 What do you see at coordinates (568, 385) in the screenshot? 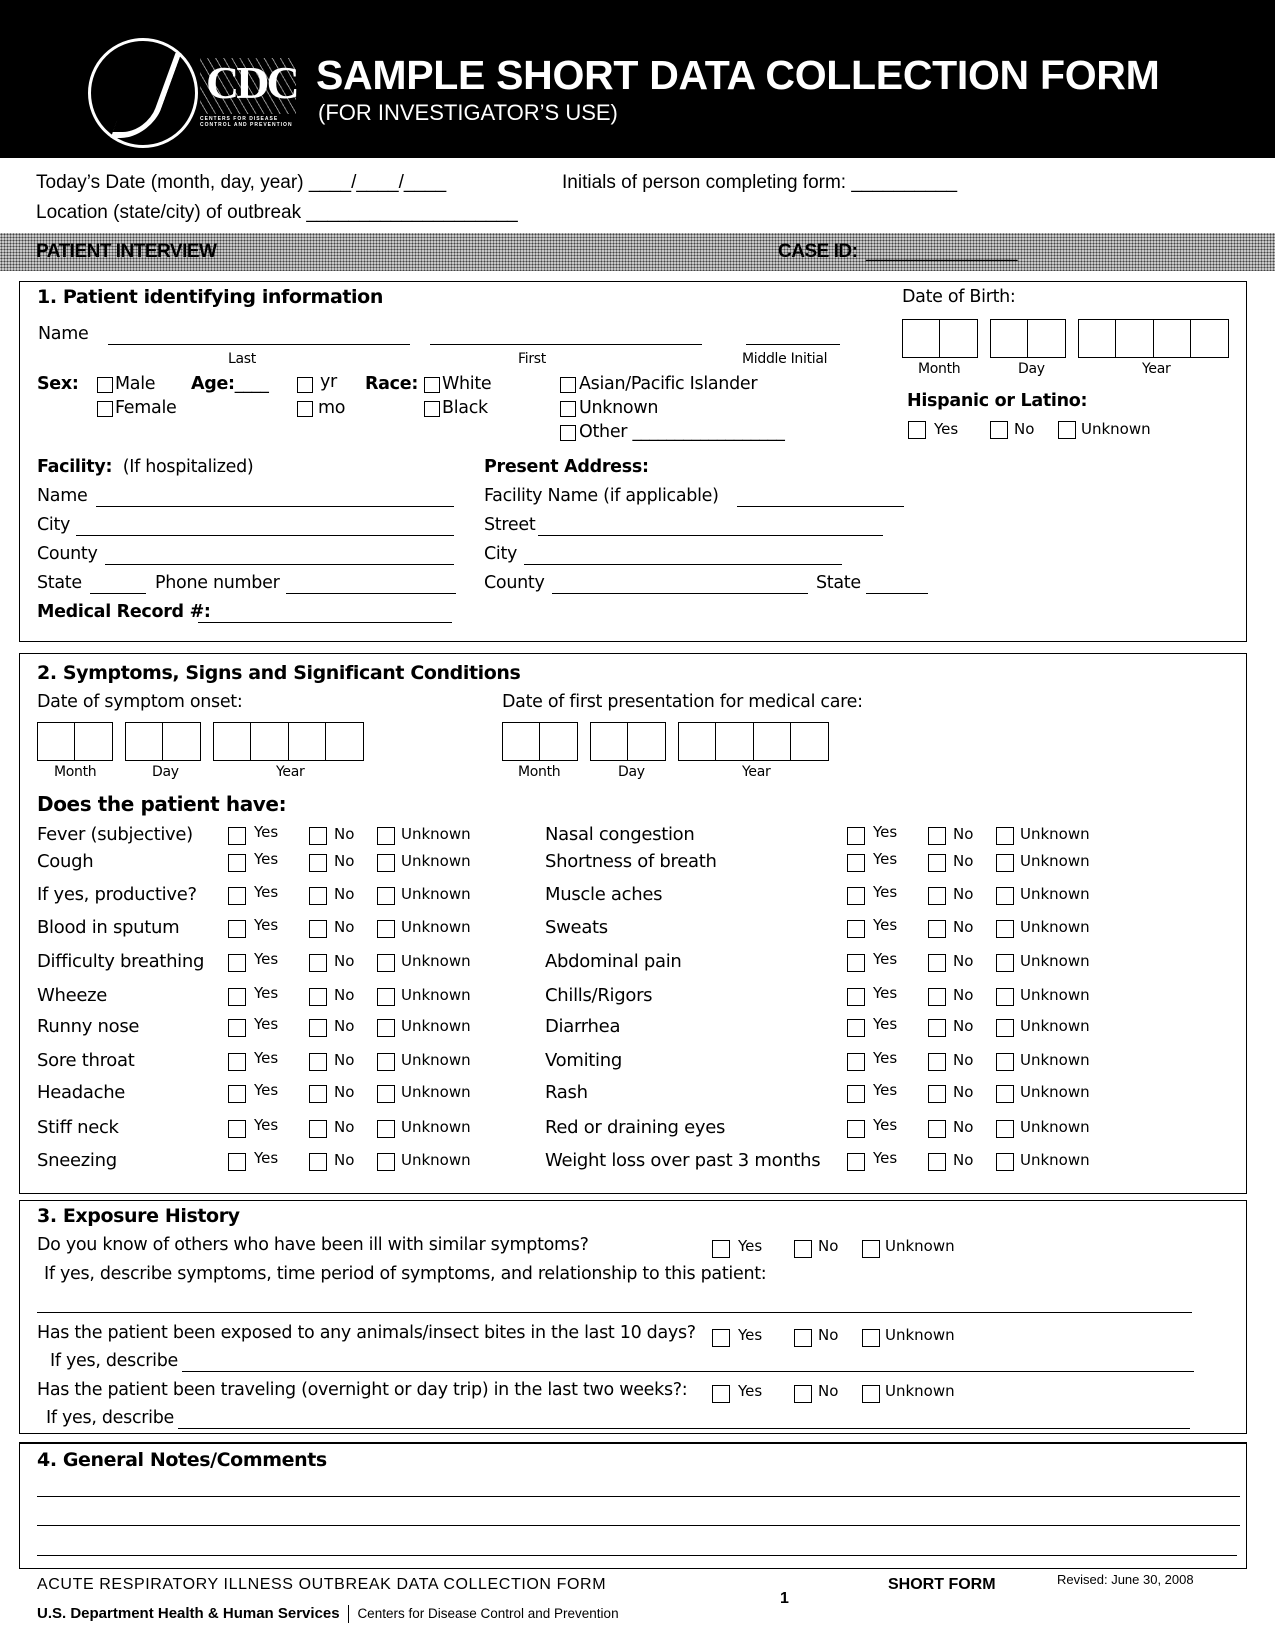
I see `race-asian-checkbox` at bounding box center [568, 385].